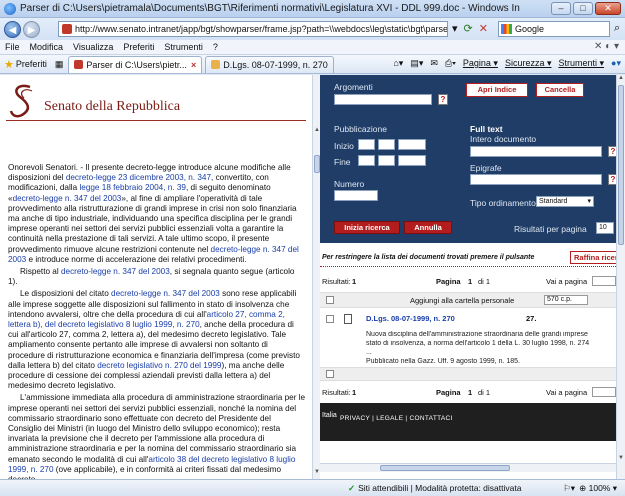  Describe the element at coordinates (193, 65) in the screenshot. I see `tab-close-icon: ×` at that location.